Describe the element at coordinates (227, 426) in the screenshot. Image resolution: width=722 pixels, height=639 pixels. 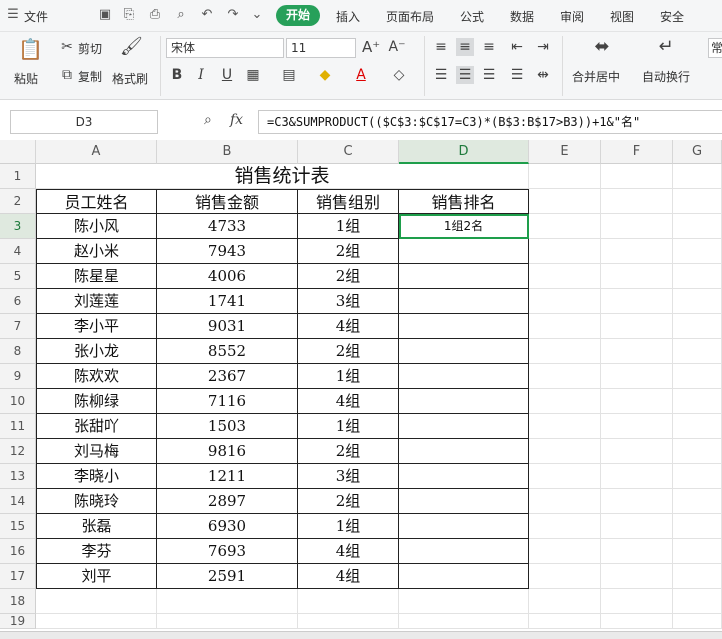
I see `table-cell: 1503` at that location.